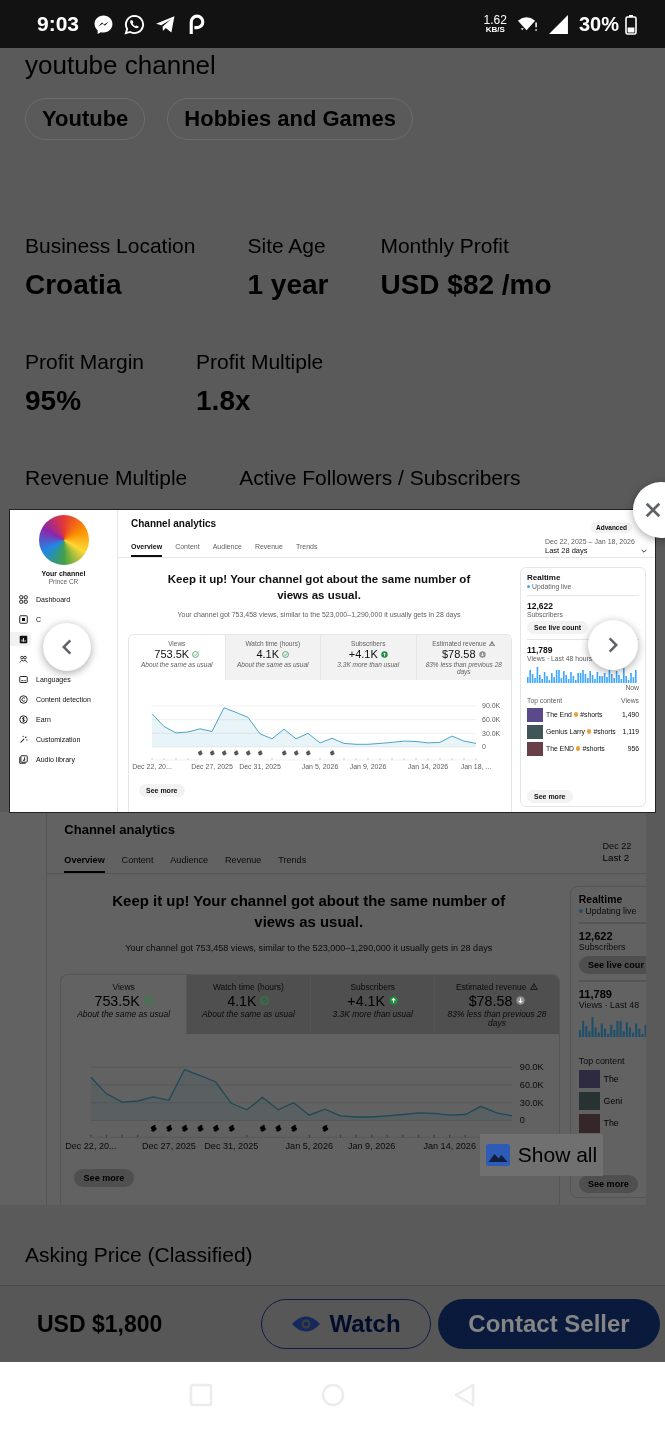  I want to click on price: USD $1,800, so click(100, 1324).